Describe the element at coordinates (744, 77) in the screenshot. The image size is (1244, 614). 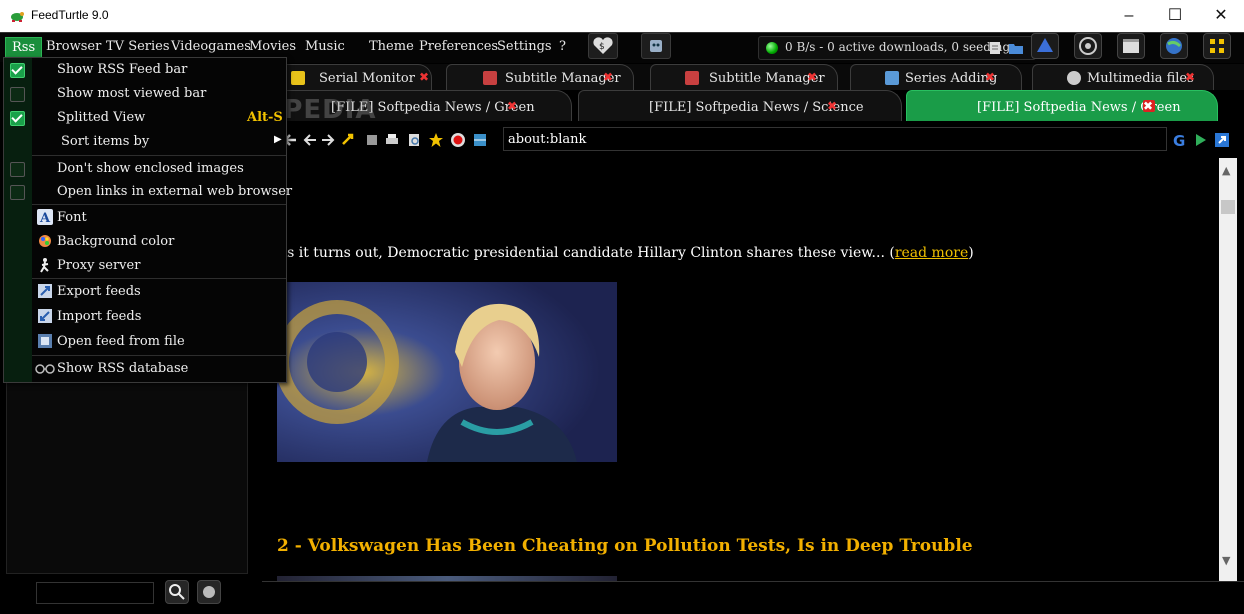
I see `tab-subtitle-manager-2: Subtitle Manager ✖` at that location.